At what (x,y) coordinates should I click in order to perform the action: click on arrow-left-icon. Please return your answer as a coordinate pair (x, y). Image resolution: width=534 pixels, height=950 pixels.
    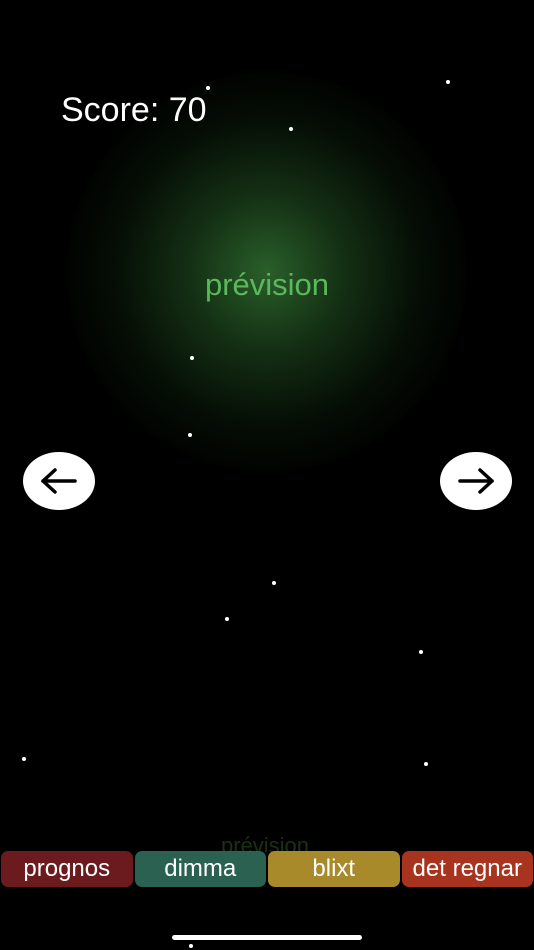
    Looking at the image, I should click on (59, 481).